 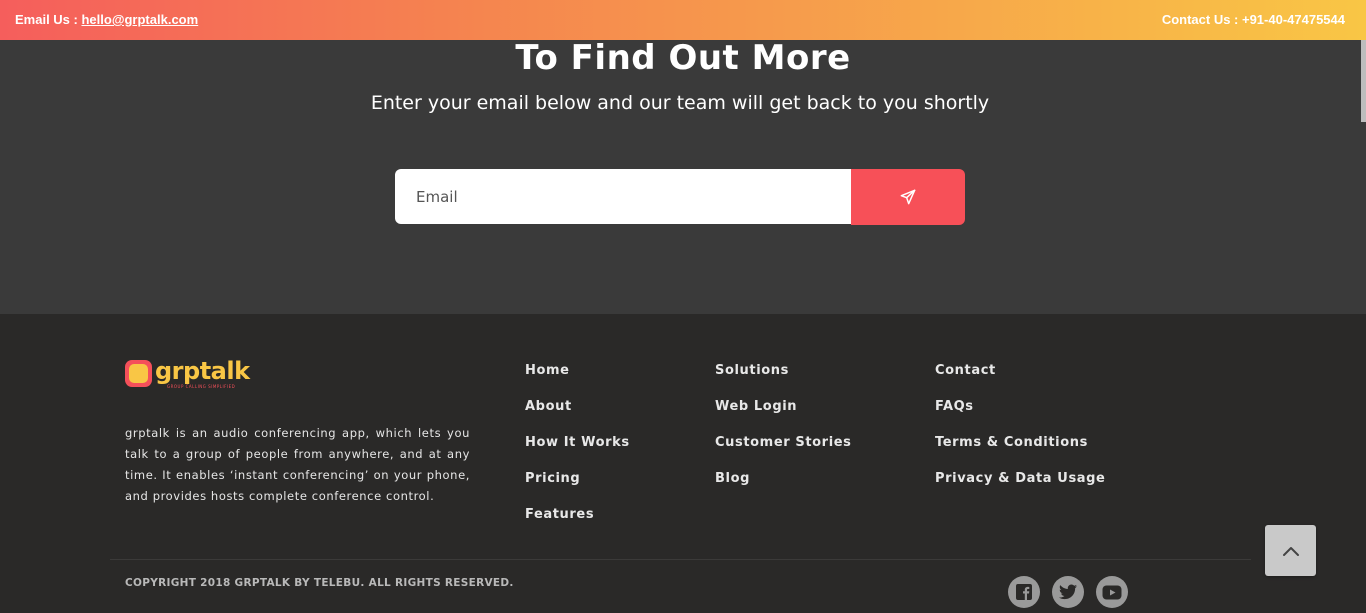 What do you see at coordinates (138, 373) in the screenshot?
I see `logo-mark-icon` at bounding box center [138, 373].